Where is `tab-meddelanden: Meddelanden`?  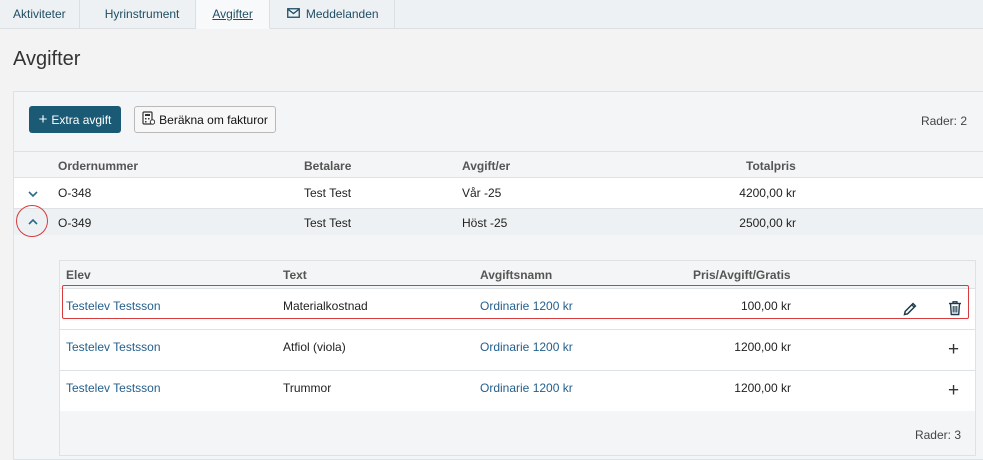
tab-meddelanden: Meddelanden is located at coordinates (332, 14).